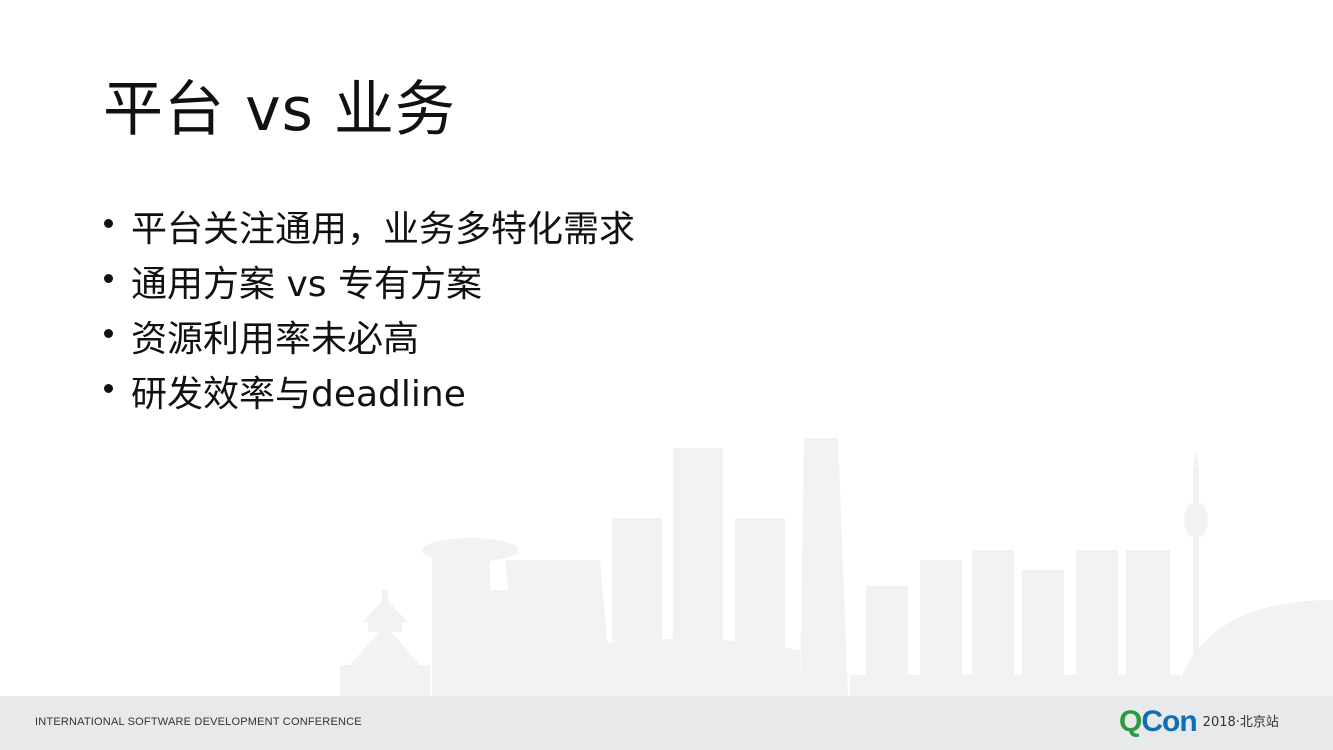 The image size is (1333, 750). Describe the element at coordinates (298, 394) in the screenshot. I see `bullet-text: 研发效率与deadline` at that location.